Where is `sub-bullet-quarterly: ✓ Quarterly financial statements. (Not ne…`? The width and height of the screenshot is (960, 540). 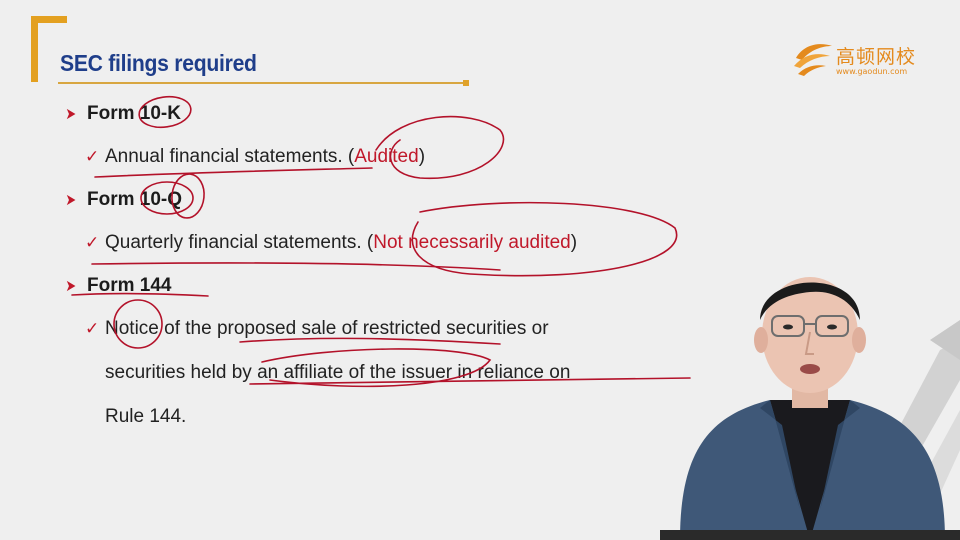 sub-bullet-quarterly: ✓ Quarterly financial statements. (Not ne… is located at coordinates (331, 243).